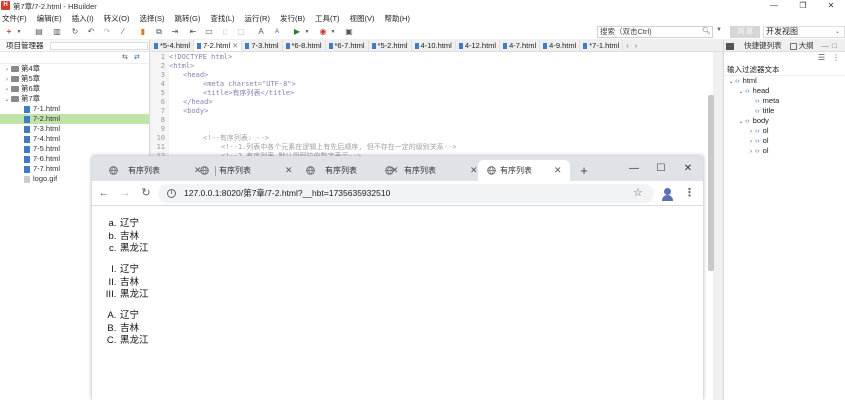 Image resolution: width=845 pixels, height=400 pixels. I want to click on new-file-icon: +, so click(9, 32).